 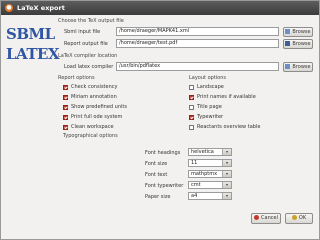 I want to click on miriam-annotation-checkbox, so click(x=65, y=97).